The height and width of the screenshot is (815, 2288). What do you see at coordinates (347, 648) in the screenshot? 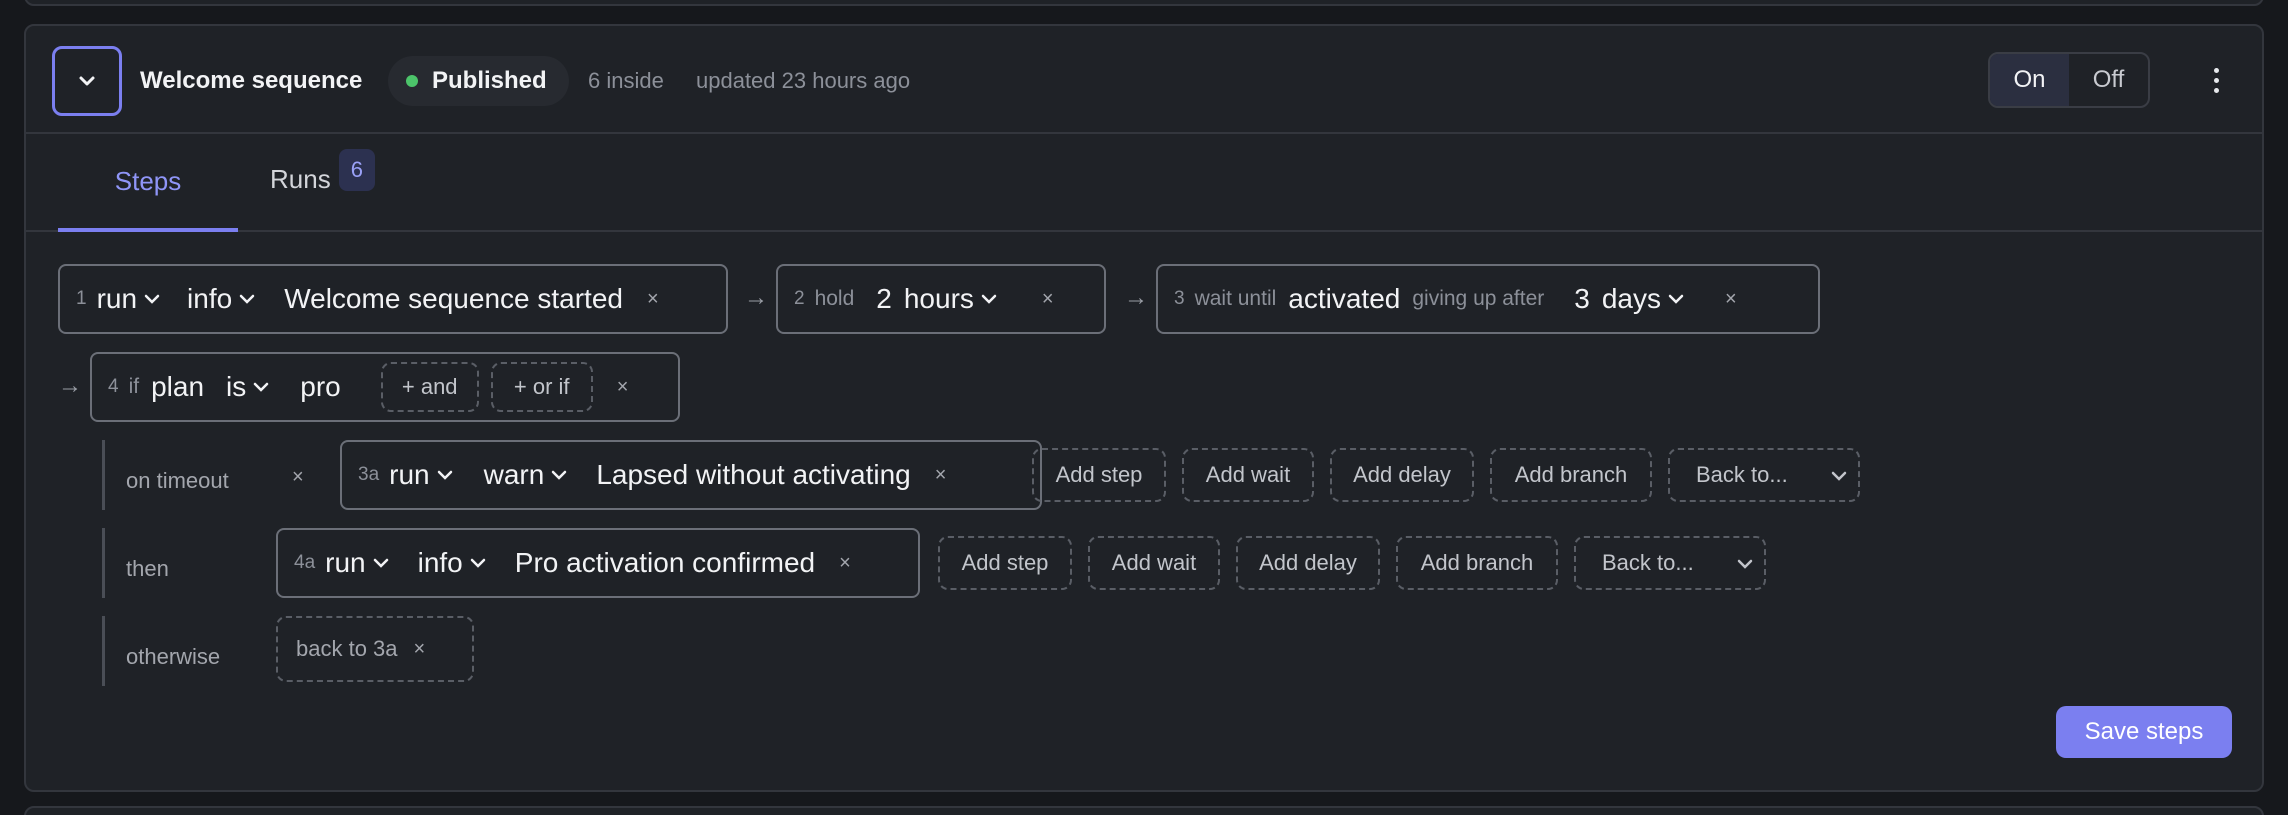
I see `back-to-chip-label: back to 3a` at bounding box center [347, 648].